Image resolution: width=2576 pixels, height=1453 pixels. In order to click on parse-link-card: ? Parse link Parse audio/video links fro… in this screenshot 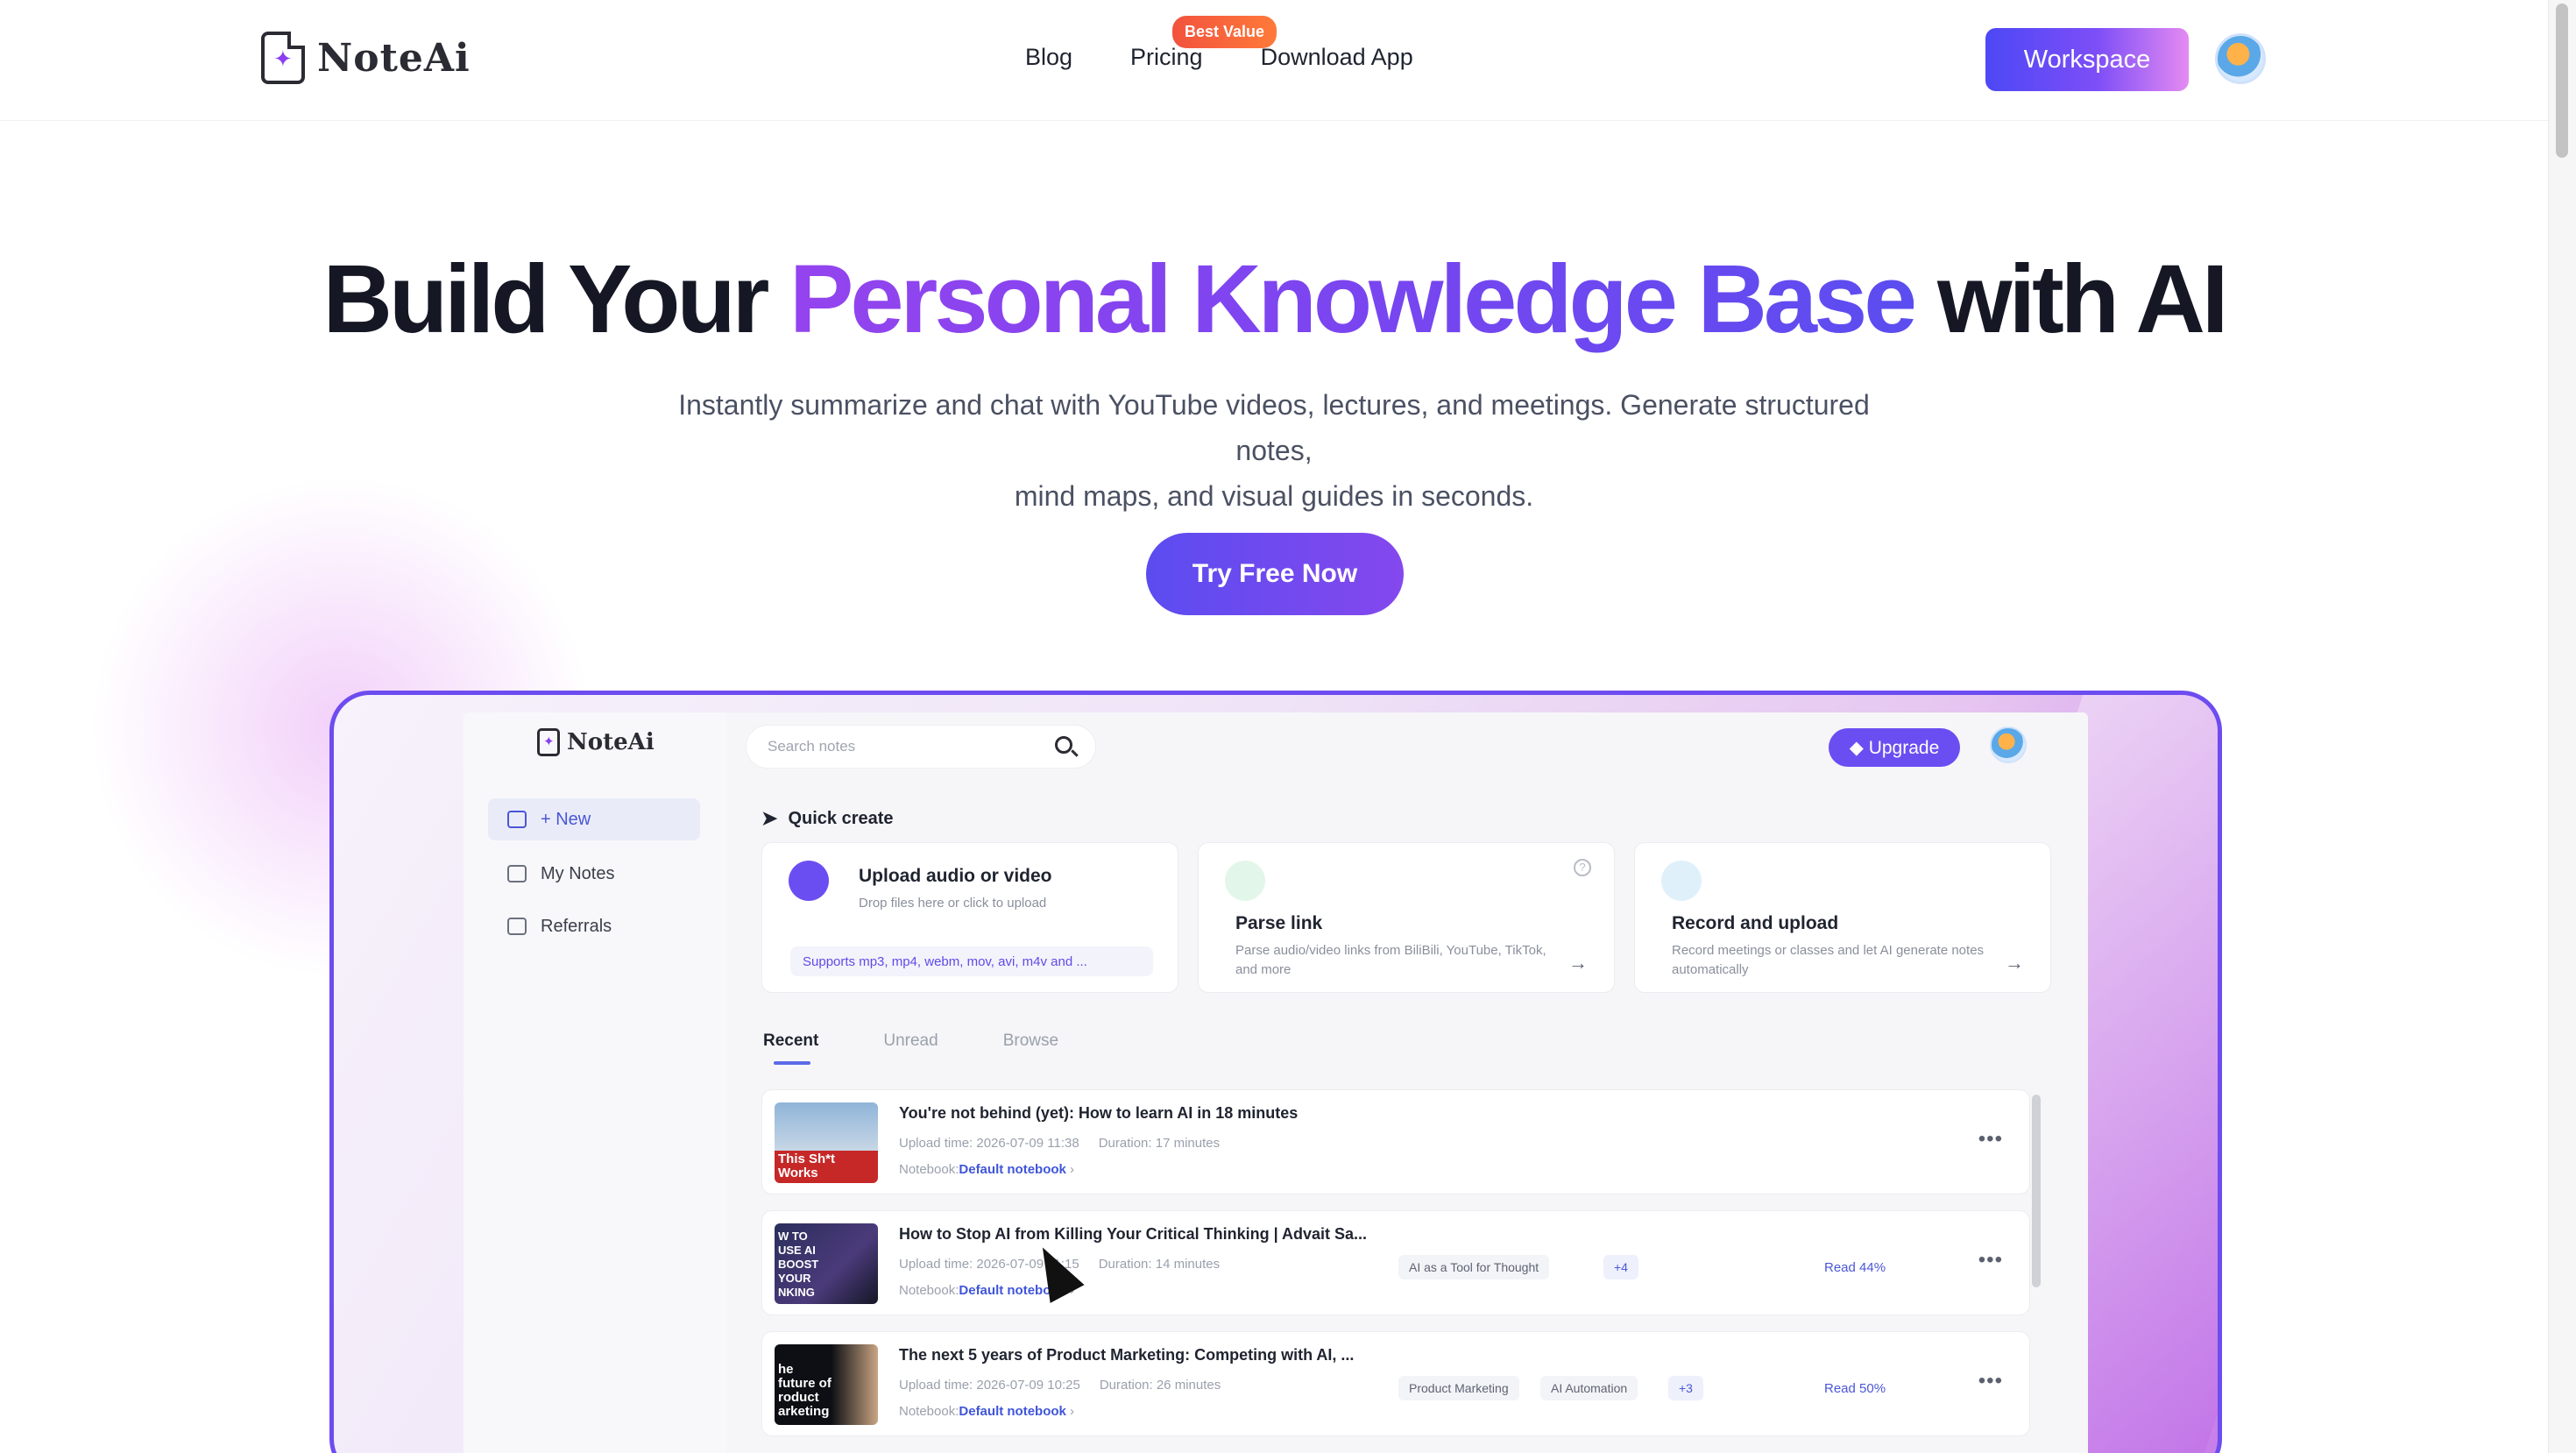, I will do `click(1406, 917)`.